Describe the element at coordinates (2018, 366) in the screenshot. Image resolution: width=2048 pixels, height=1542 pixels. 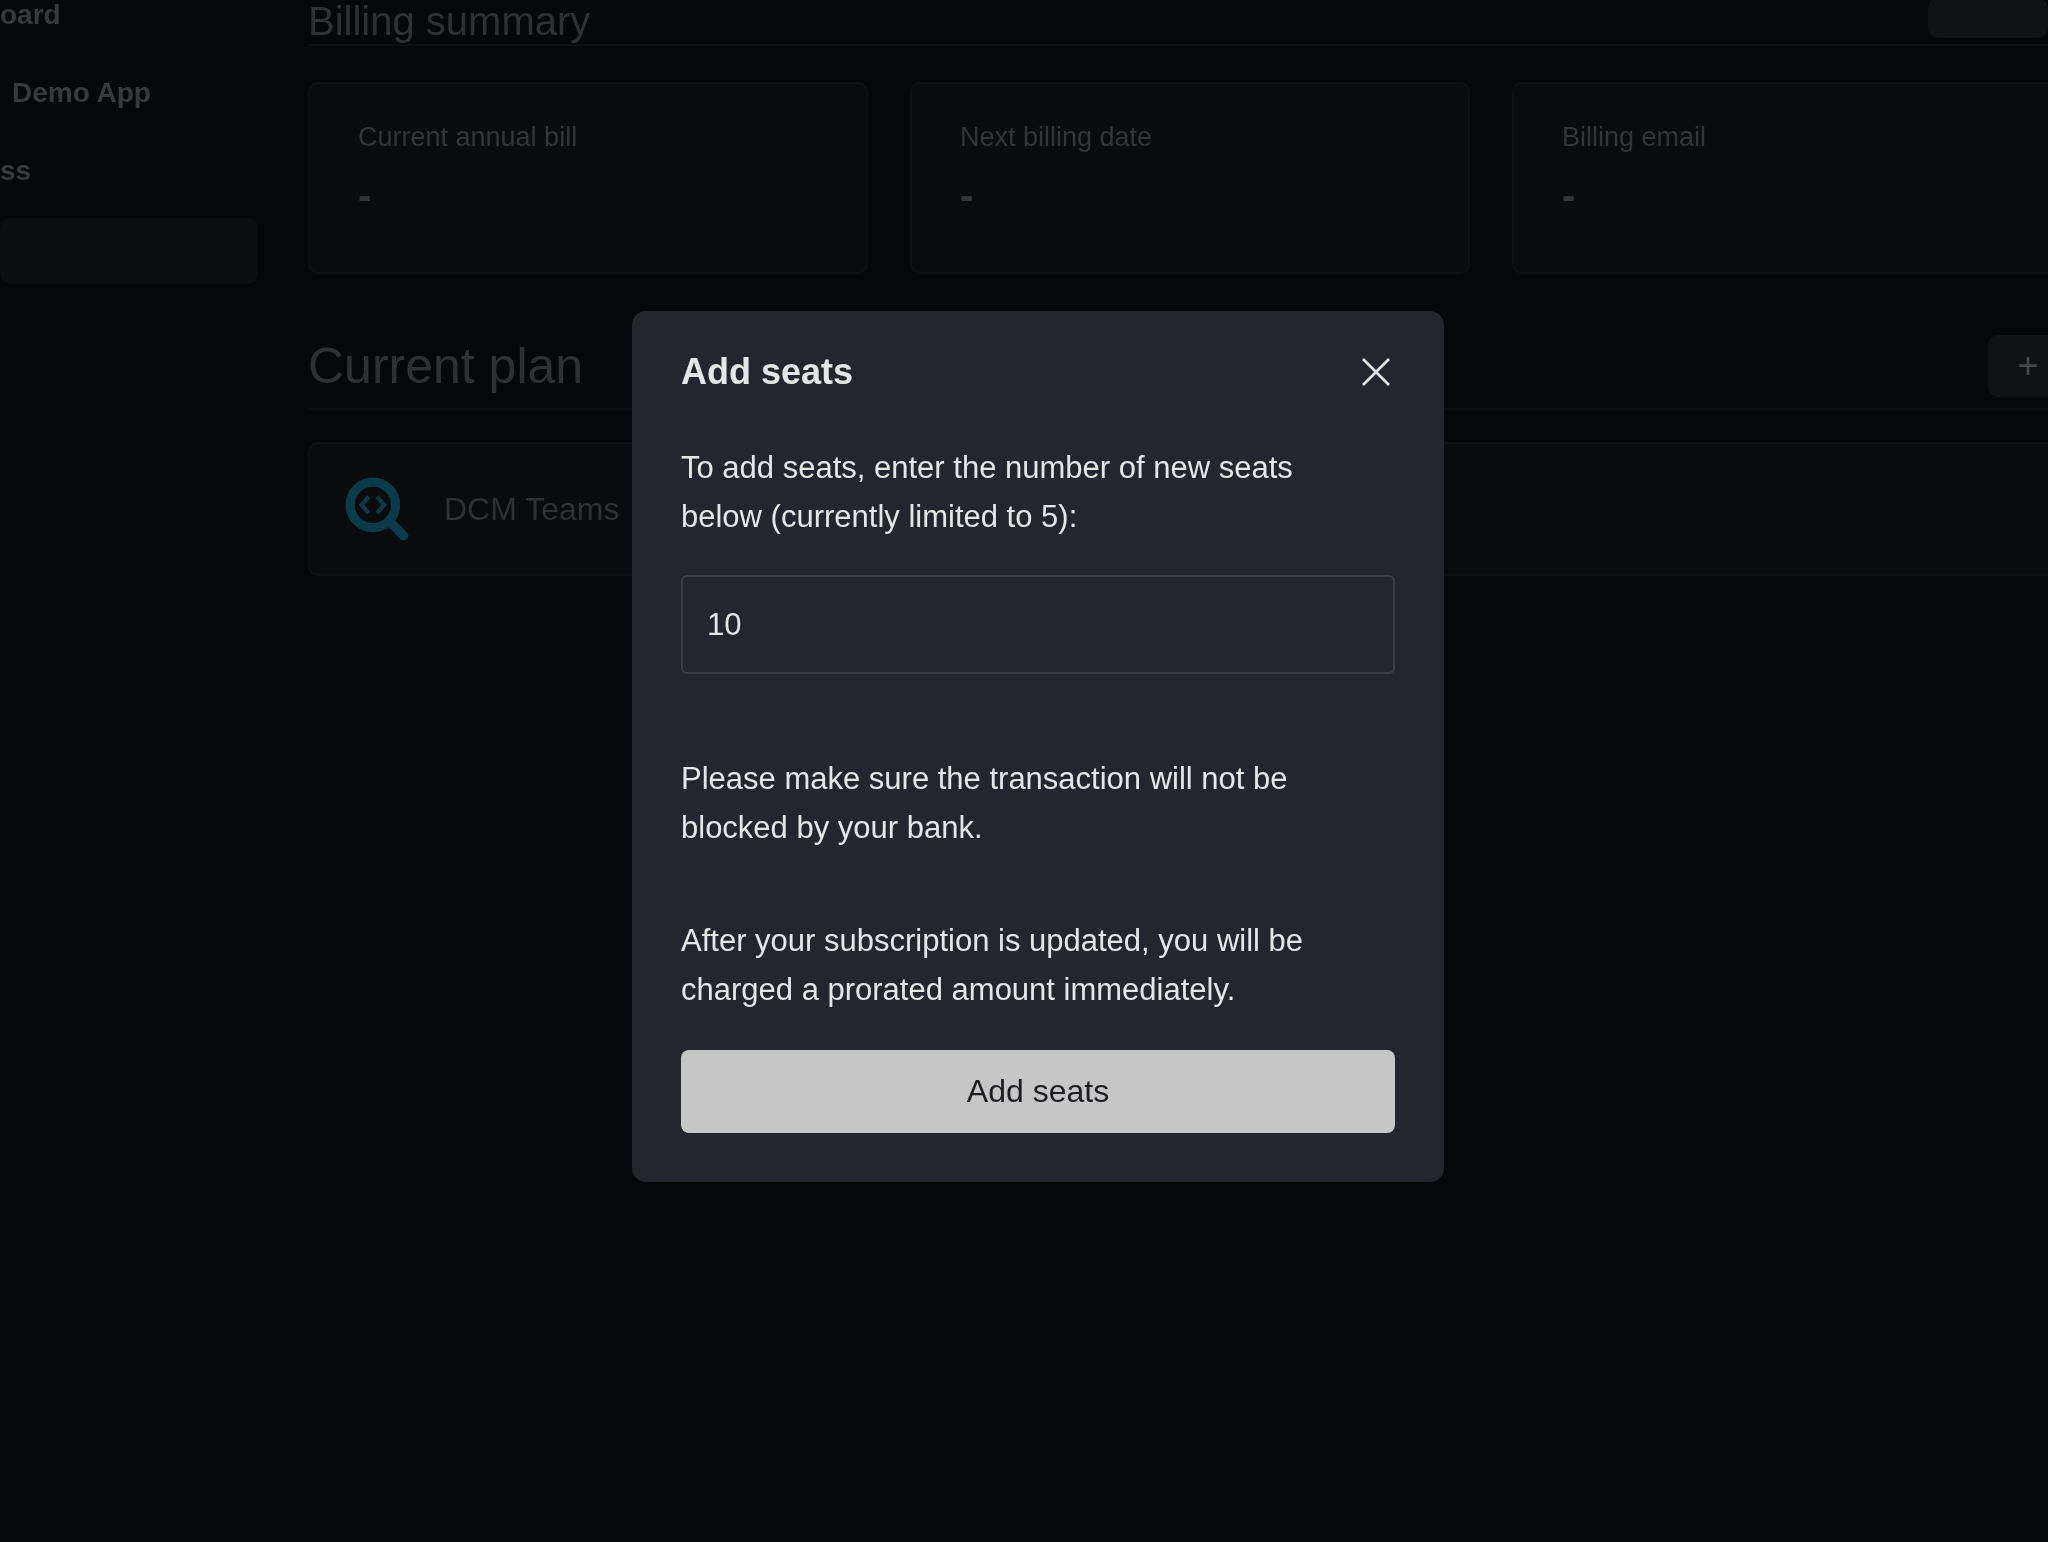
I see `add-button: +` at that location.